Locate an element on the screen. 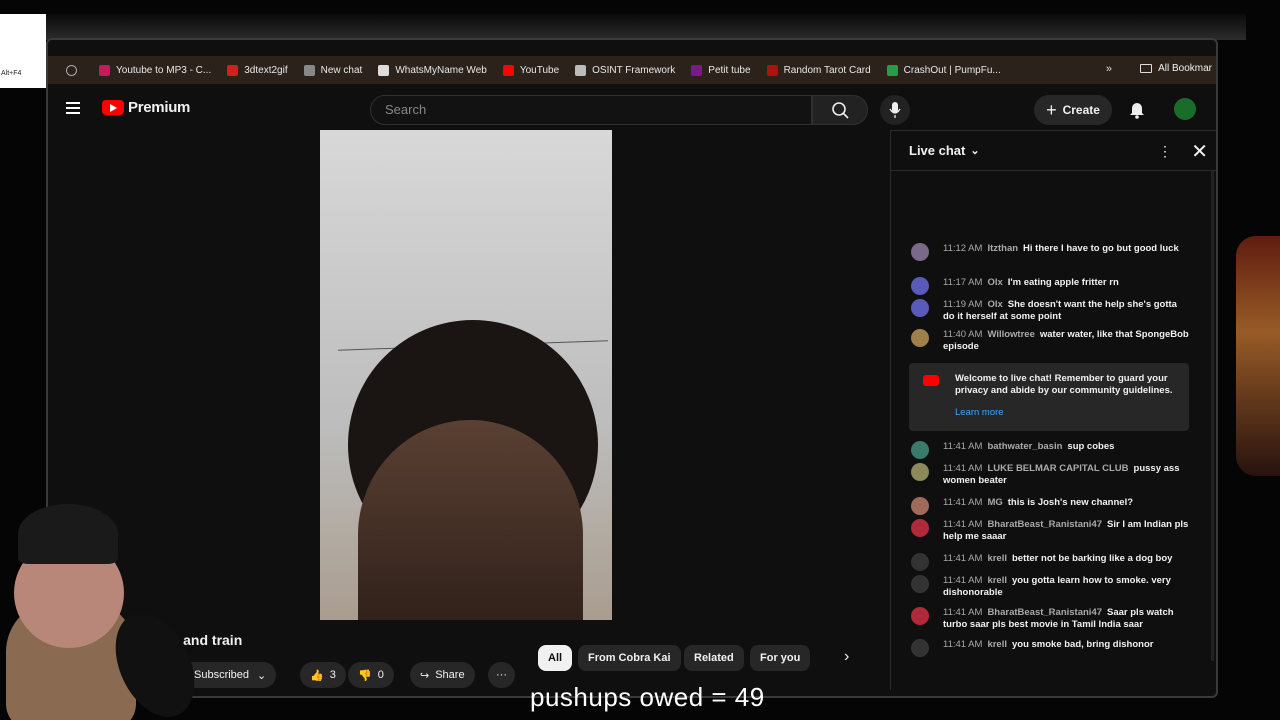 The image size is (1280, 720). chat-message-body: 11:17 AM Olx I'm eating apple fritter rn is located at coordinates (1067, 283).